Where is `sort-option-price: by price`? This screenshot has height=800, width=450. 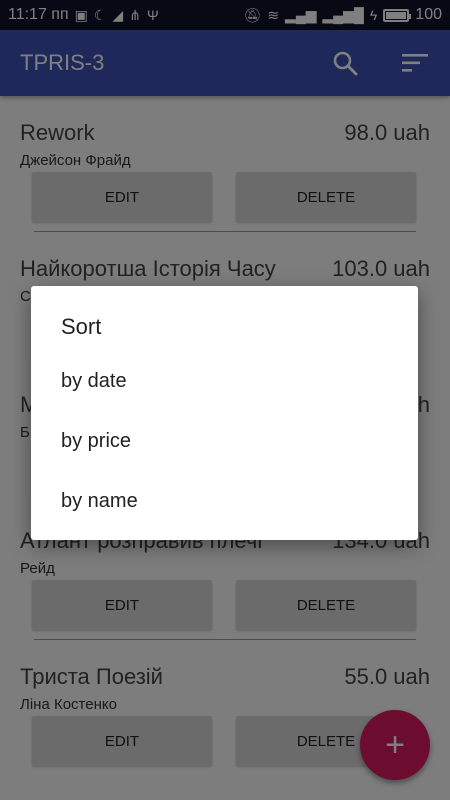
sort-option-price: by price is located at coordinates (96, 441).